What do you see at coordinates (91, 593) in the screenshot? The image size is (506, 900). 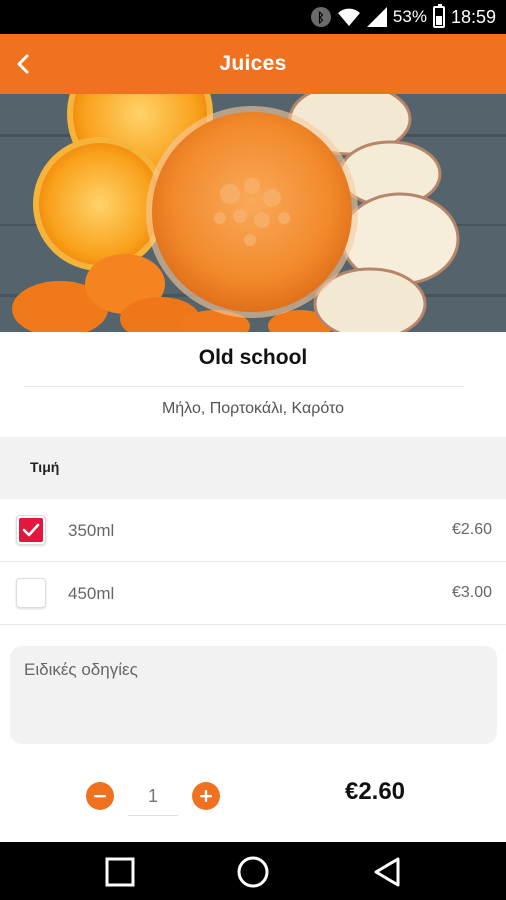 I see `option-label: 450ml` at bounding box center [91, 593].